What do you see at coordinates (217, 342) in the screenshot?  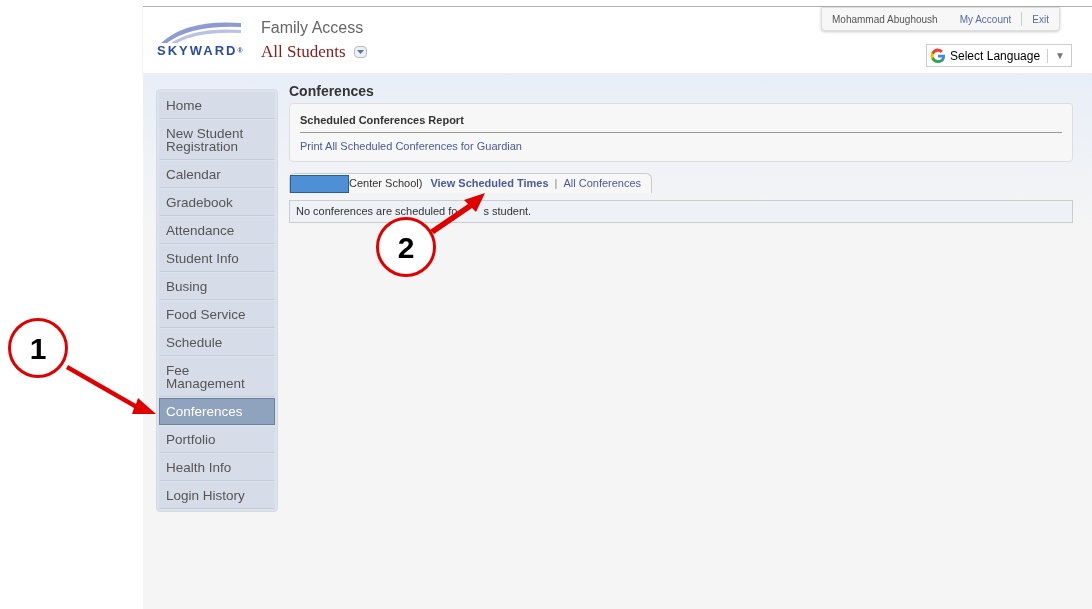 I see `nav-item: Schedule` at bounding box center [217, 342].